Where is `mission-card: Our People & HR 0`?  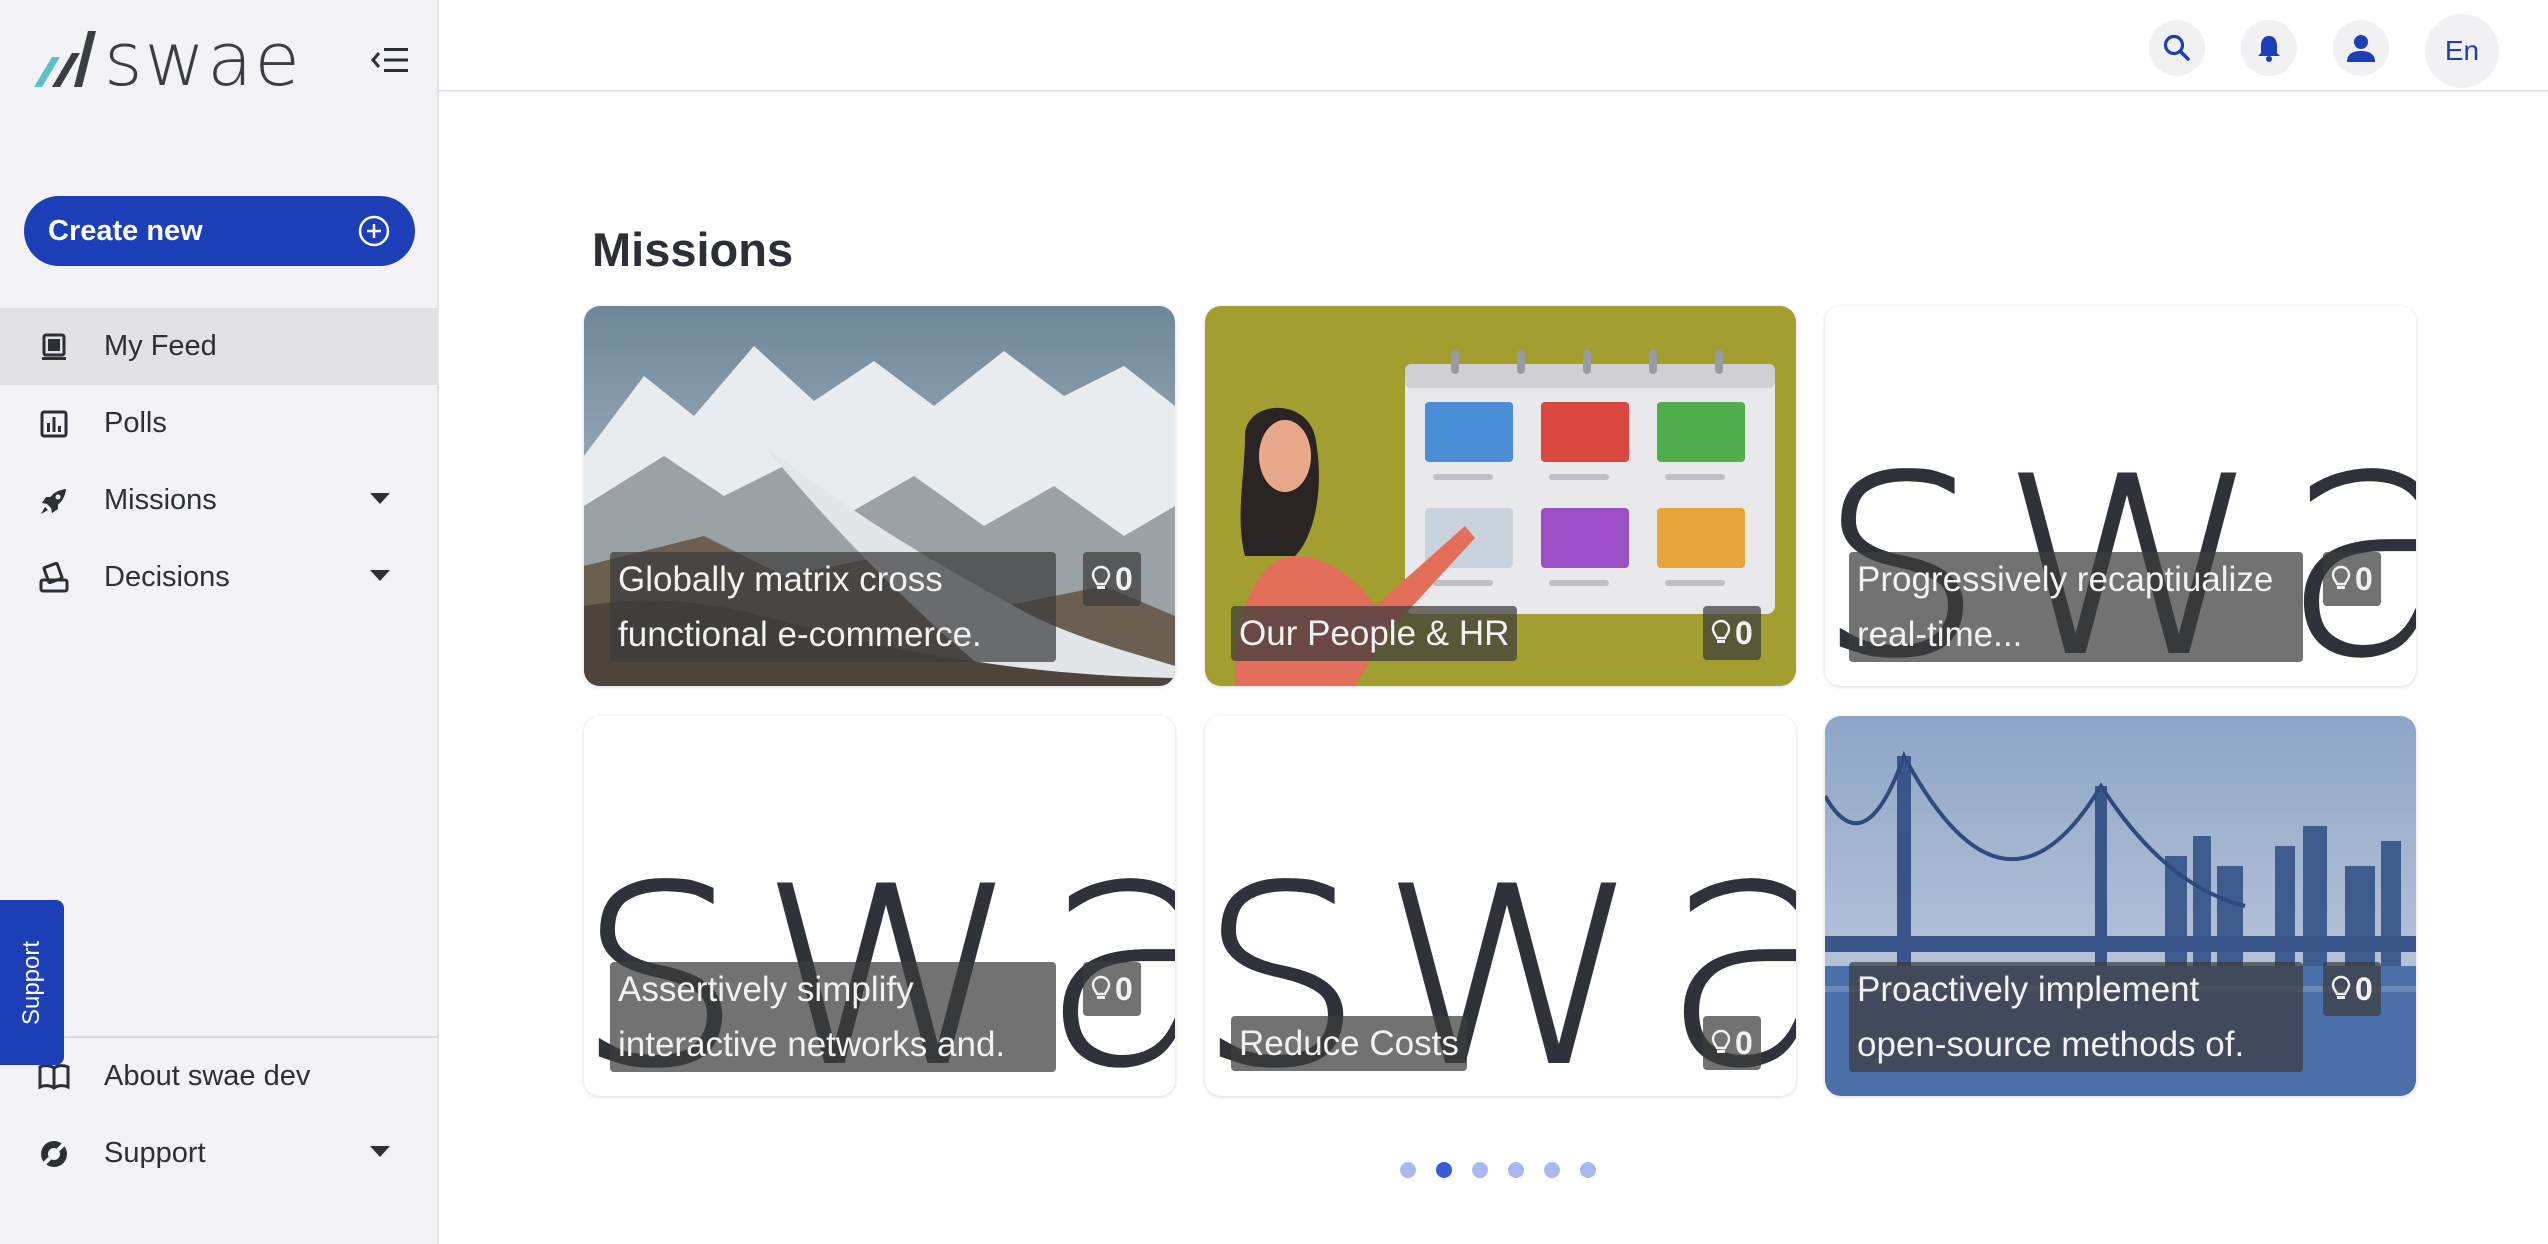 mission-card: Our People & HR 0 is located at coordinates (1500, 496).